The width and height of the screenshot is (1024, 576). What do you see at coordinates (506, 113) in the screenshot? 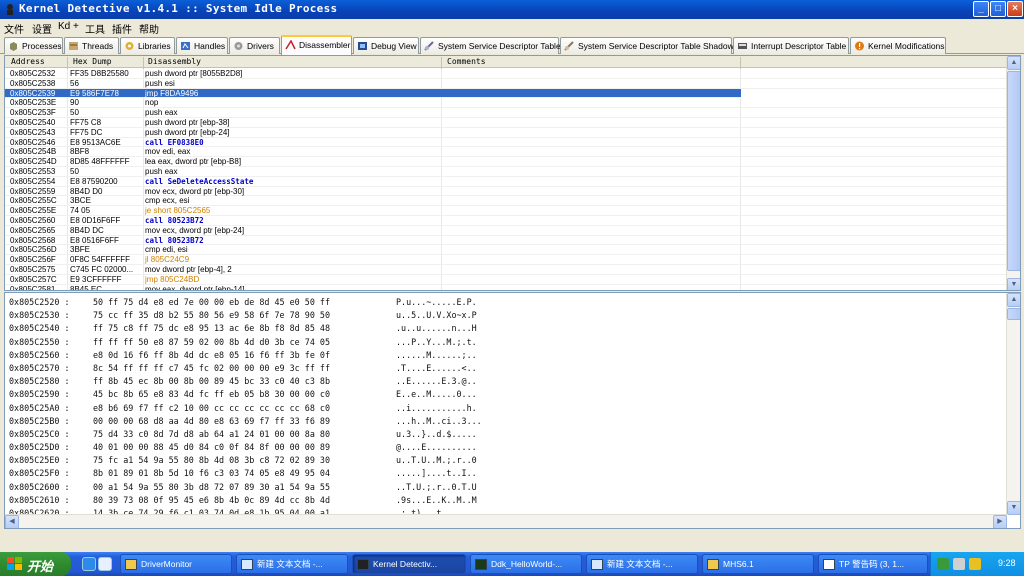
I see `table-row: 0x805C253F 50 push eax` at bounding box center [506, 113].